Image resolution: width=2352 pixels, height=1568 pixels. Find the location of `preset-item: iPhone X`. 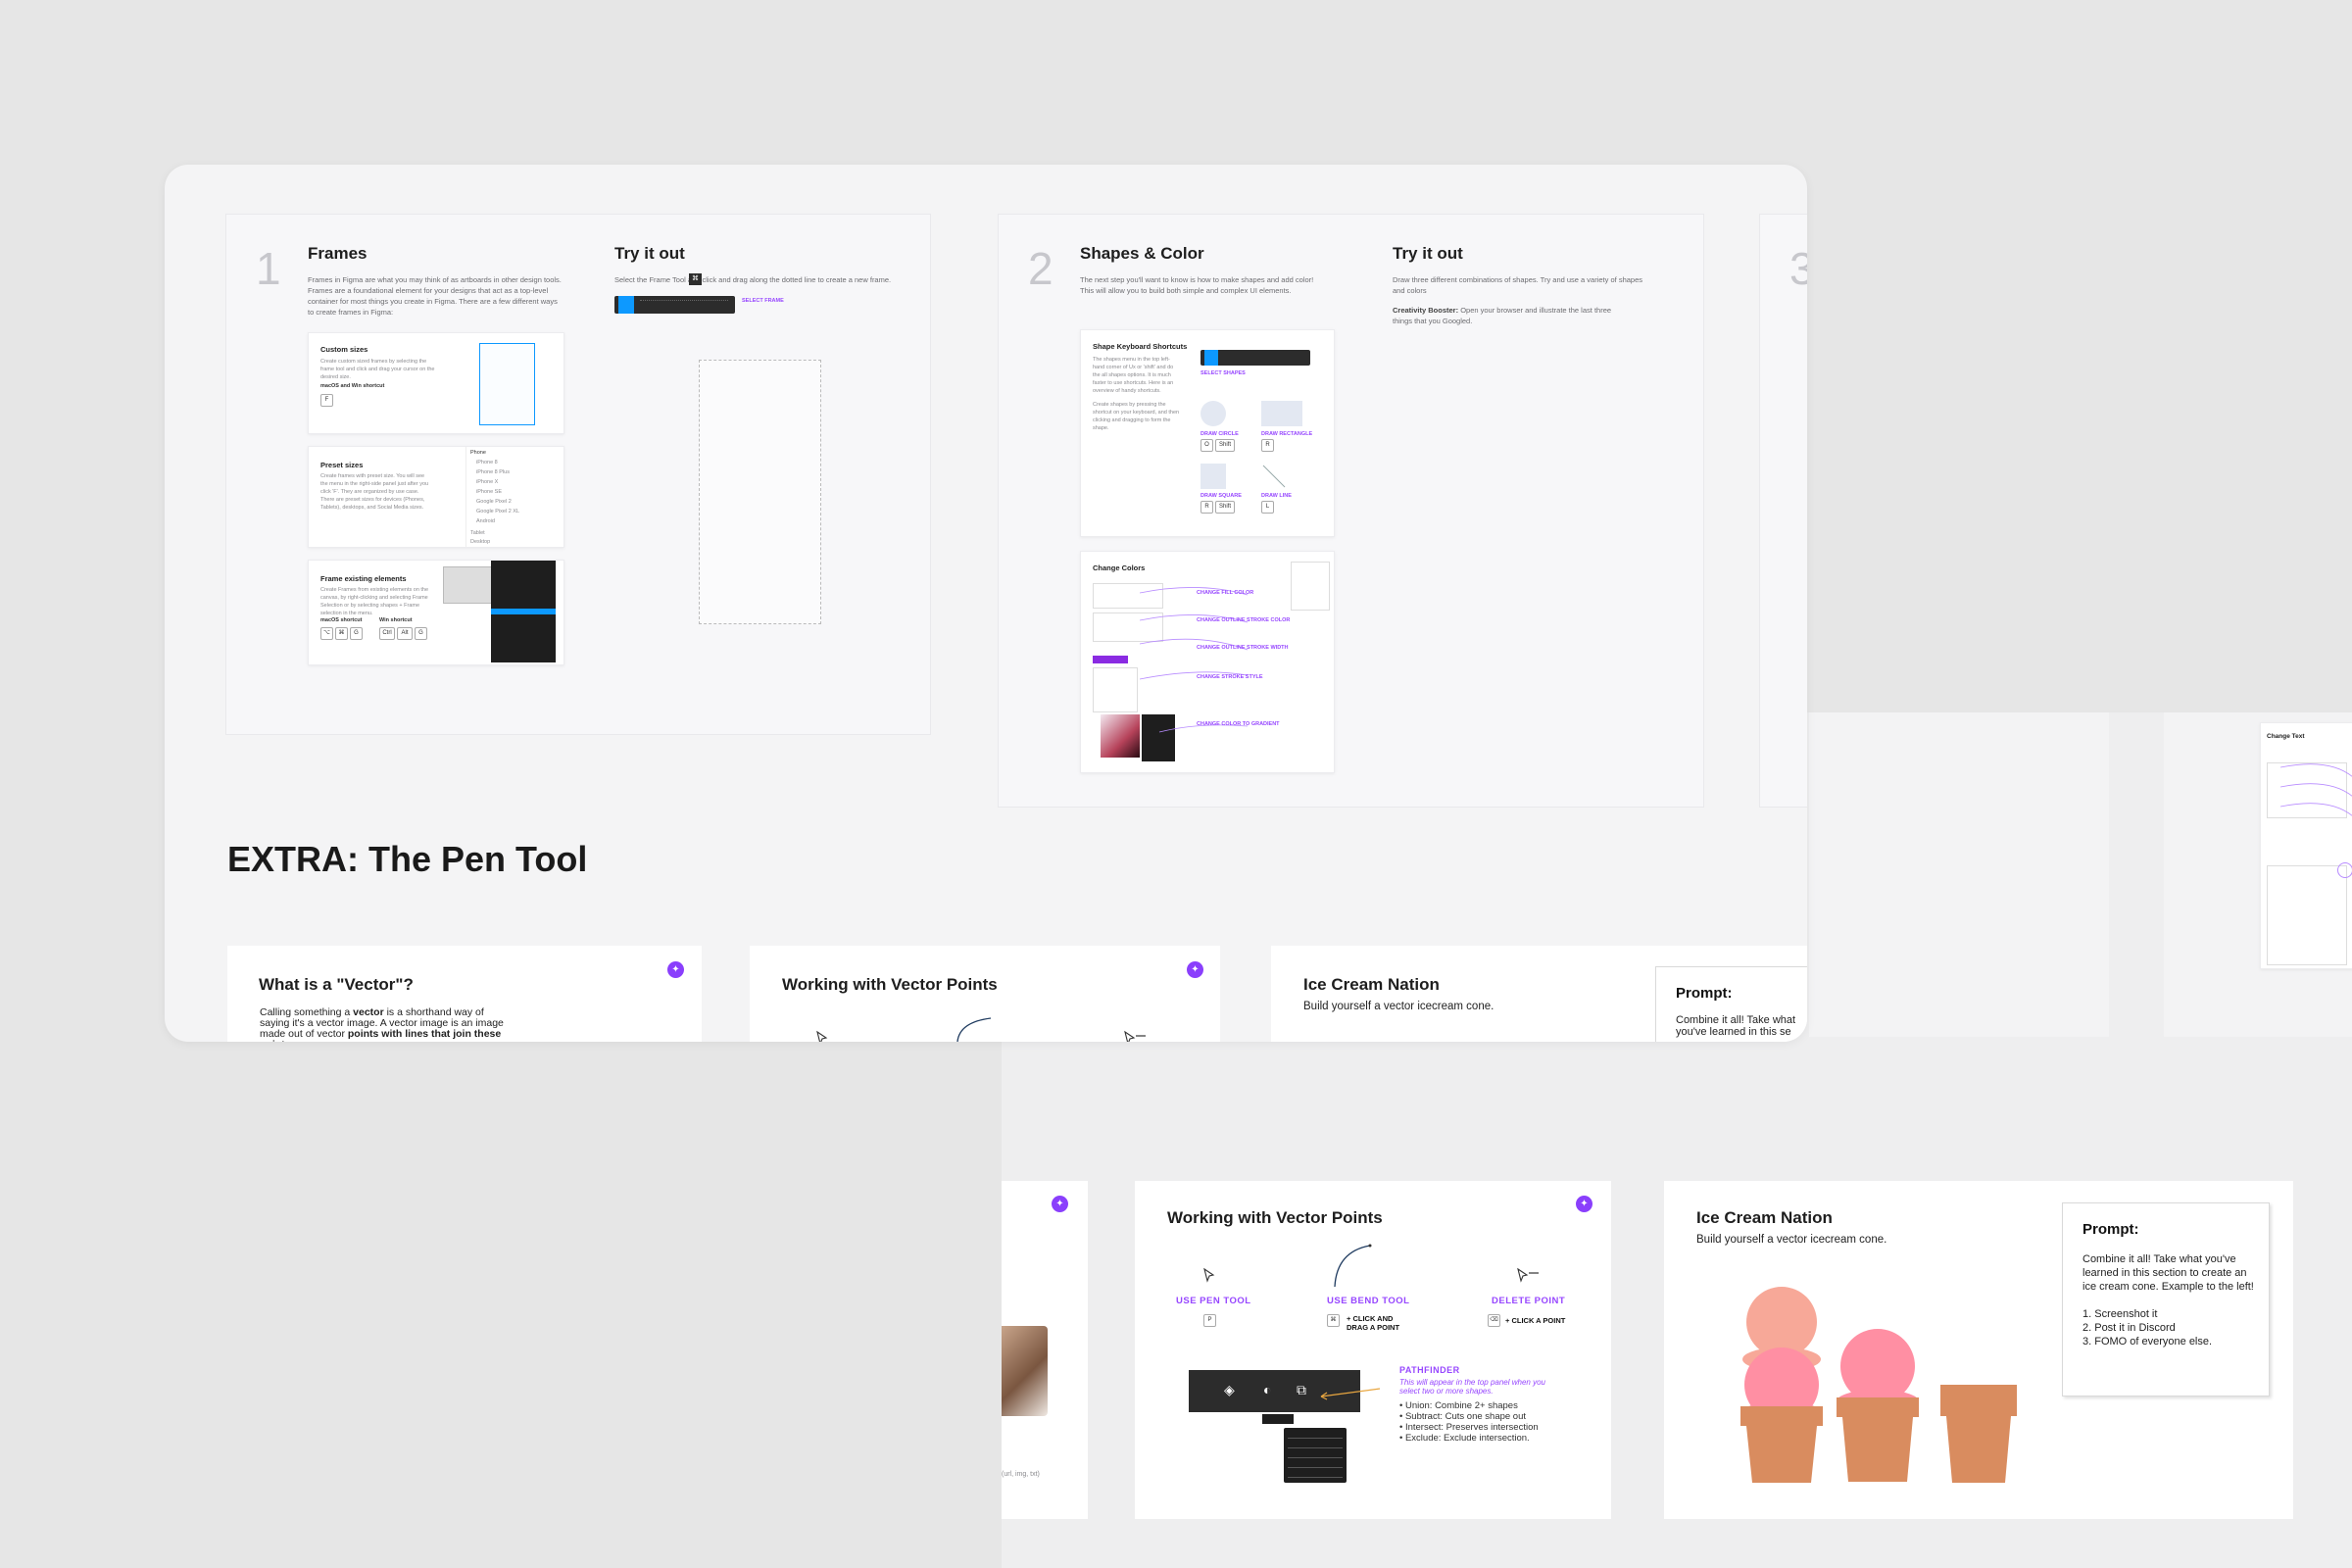

preset-item: iPhone X is located at coordinates (487, 482).